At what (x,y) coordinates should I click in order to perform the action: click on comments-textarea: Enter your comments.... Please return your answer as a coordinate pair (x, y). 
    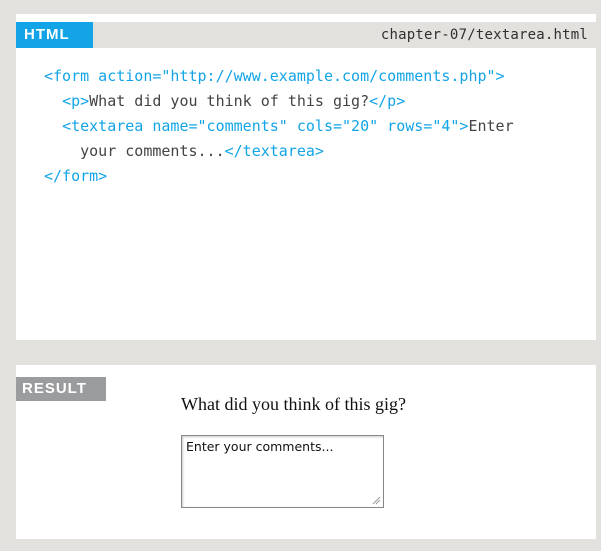
    Looking at the image, I should click on (282, 471).